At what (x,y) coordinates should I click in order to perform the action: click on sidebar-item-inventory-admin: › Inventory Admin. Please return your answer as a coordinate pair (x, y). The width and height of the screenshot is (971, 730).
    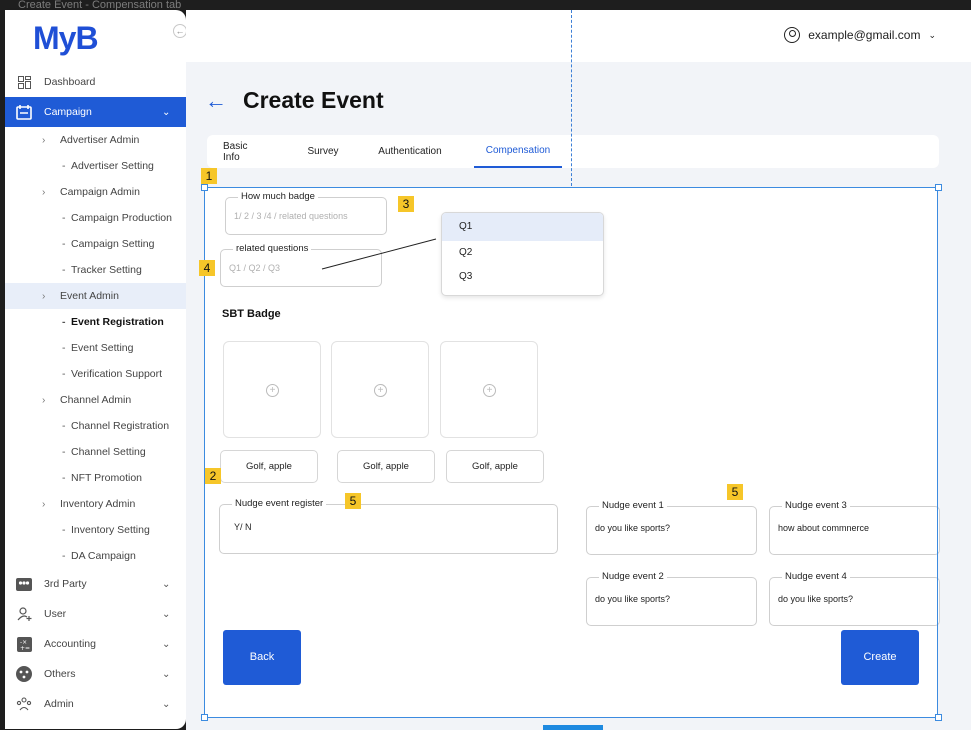
    Looking at the image, I should click on (95, 504).